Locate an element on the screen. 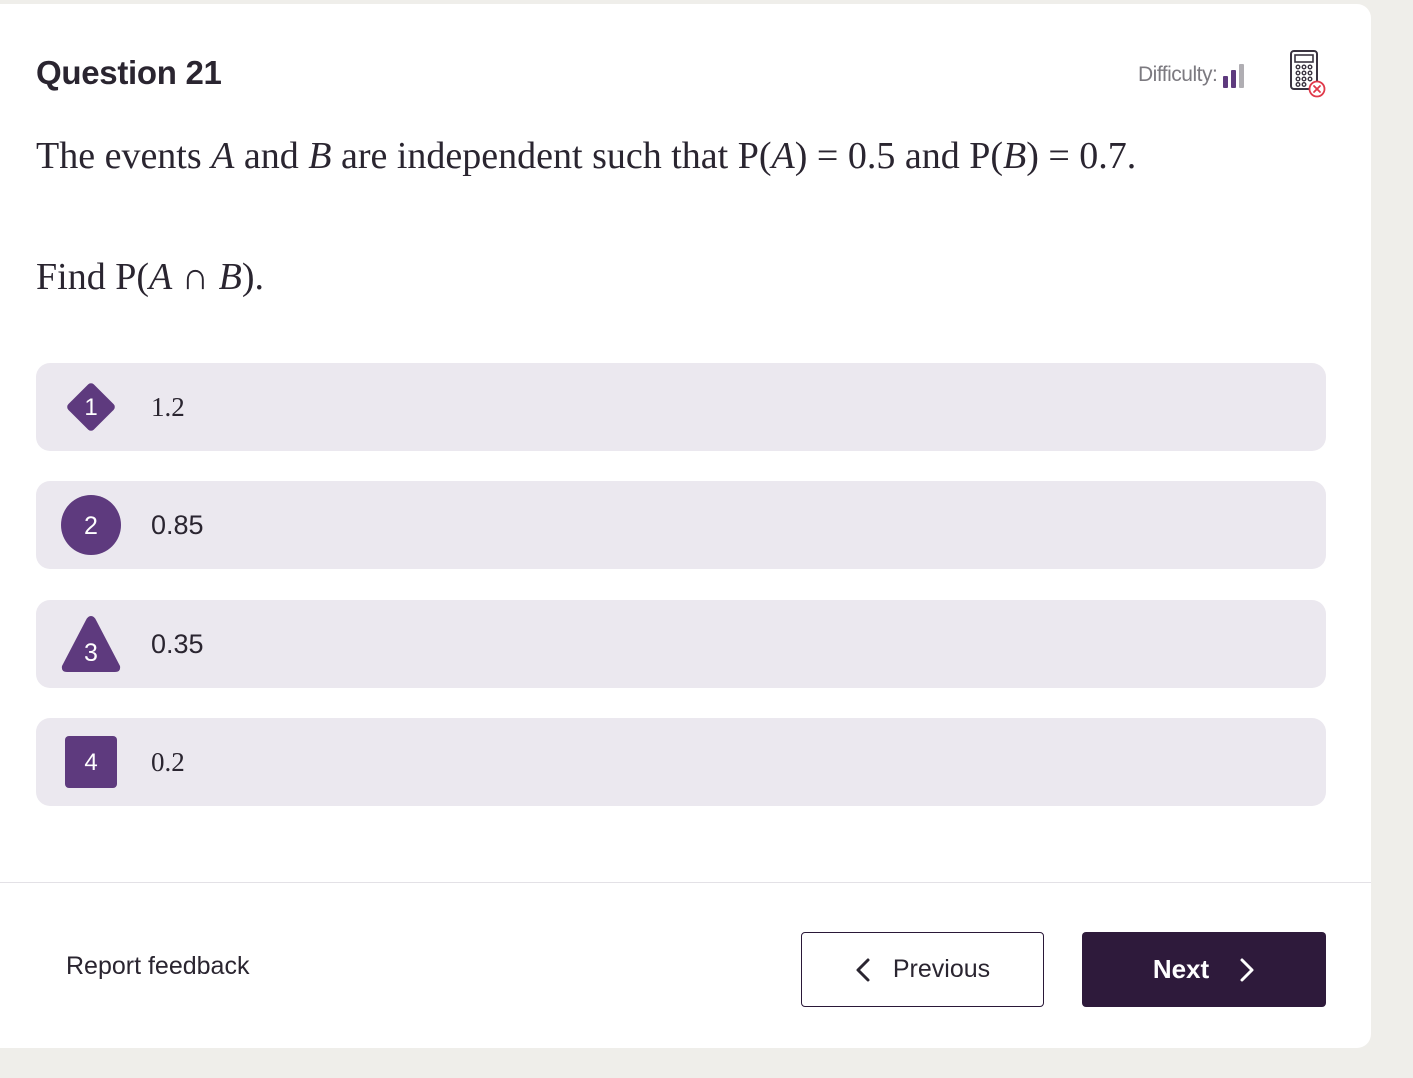 The height and width of the screenshot is (1078, 1413). answer-option-4: 4 0.2 is located at coordinates (681, 762).